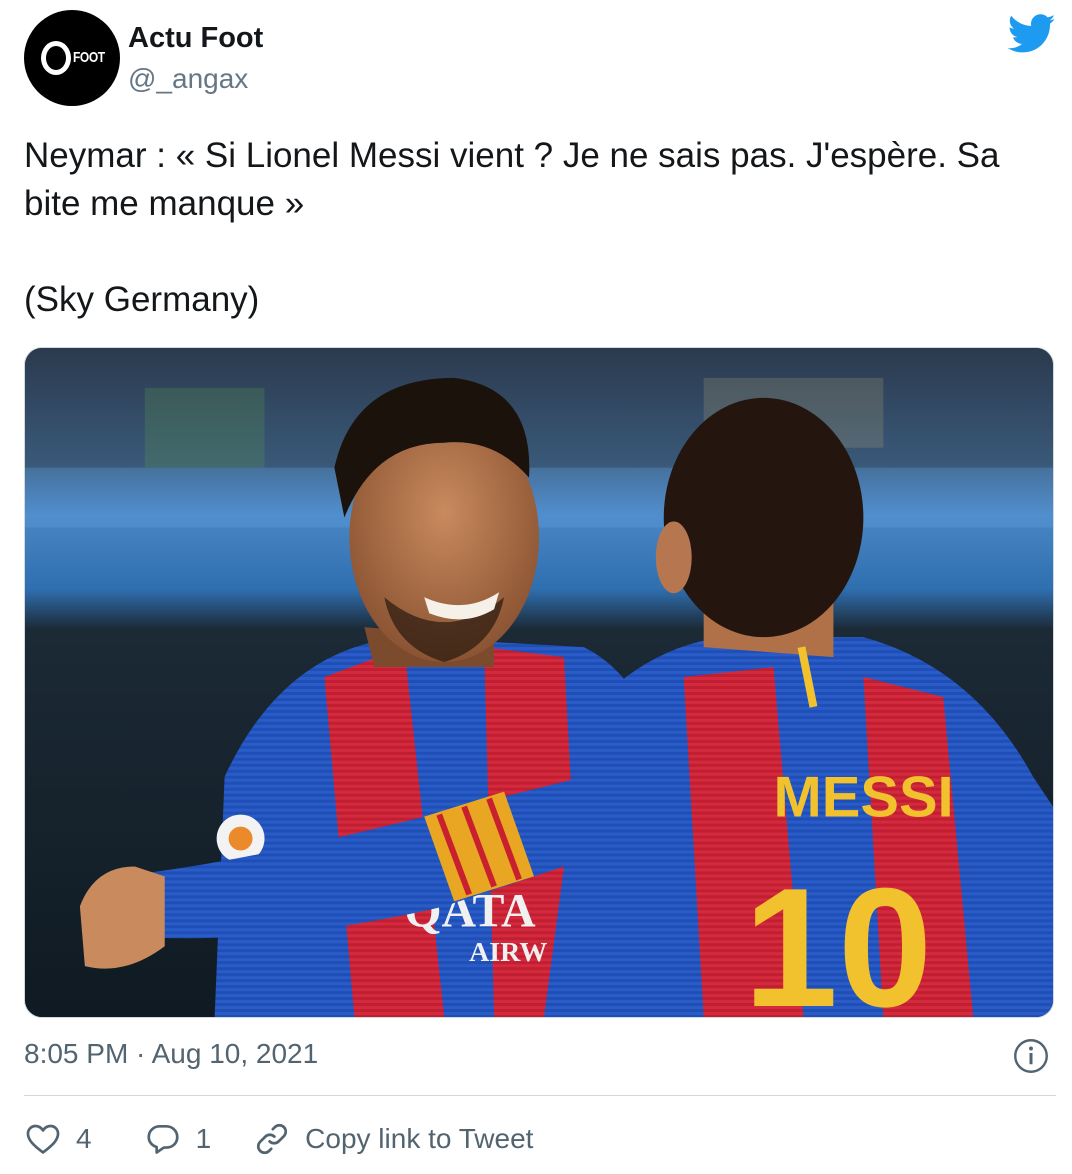  What do you see at coordinates (1031, 1056) in the screenshot?
I see `info-icon` at bounding box center [1031, 1056].